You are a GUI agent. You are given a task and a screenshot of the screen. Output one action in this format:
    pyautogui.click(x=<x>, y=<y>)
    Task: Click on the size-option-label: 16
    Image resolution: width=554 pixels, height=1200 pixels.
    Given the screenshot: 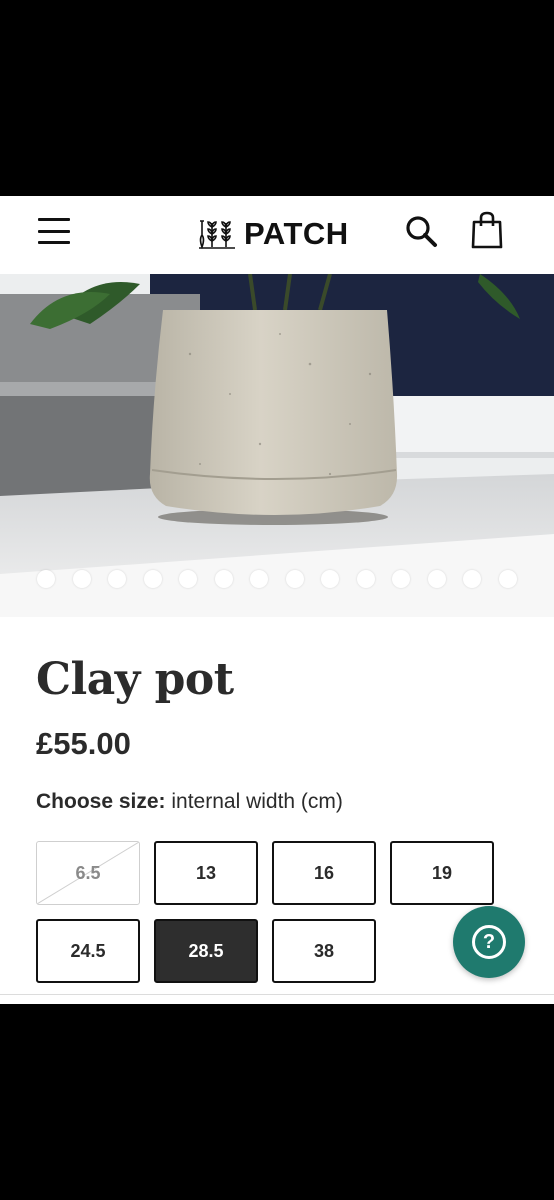 What is the action you would take?
    pyautogui.click(x=324, y=872)
    